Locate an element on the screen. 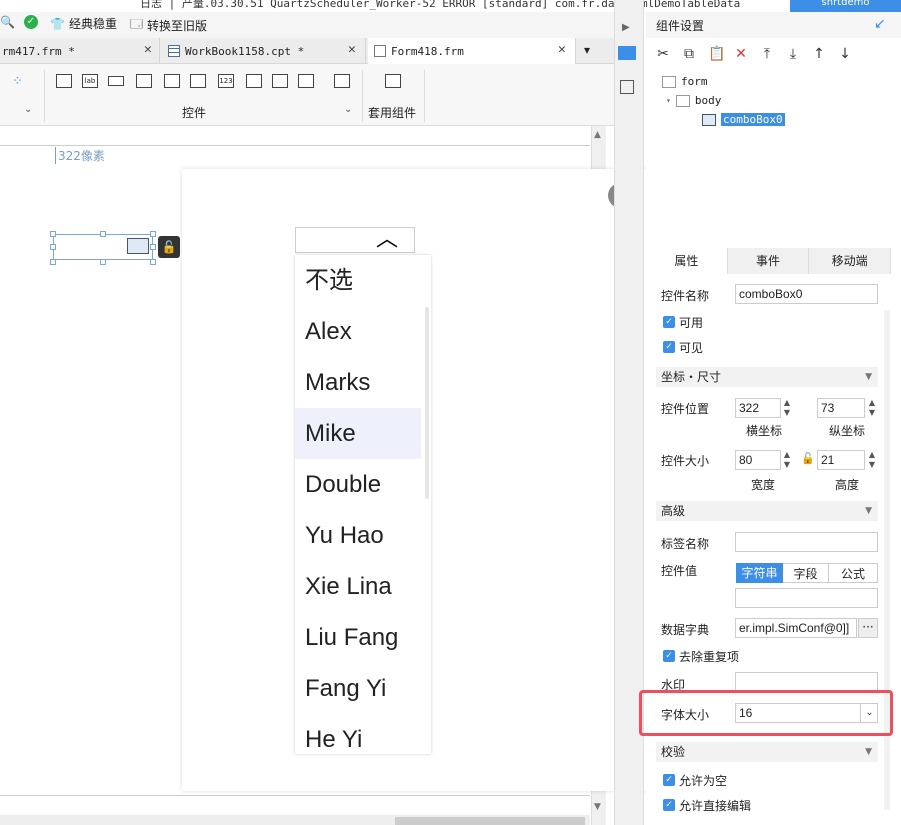 The width and height of the screenshot is (901, 825). scrollbar-thumb is located at coordinates (490, 821).